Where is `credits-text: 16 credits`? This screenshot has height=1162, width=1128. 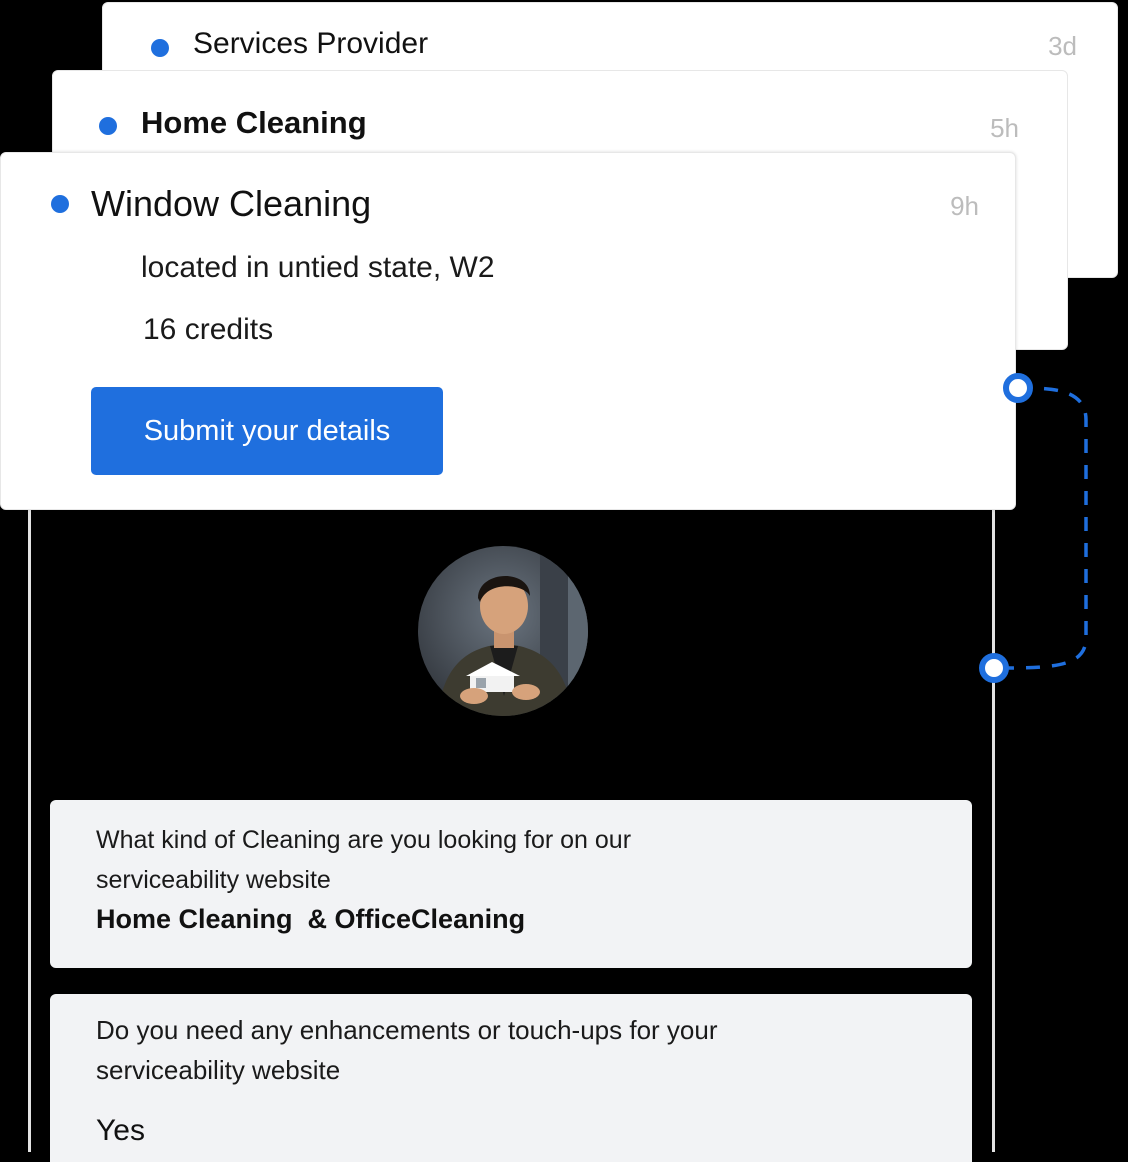 credits-text: 16 credits is located at coordinates (208, 329).